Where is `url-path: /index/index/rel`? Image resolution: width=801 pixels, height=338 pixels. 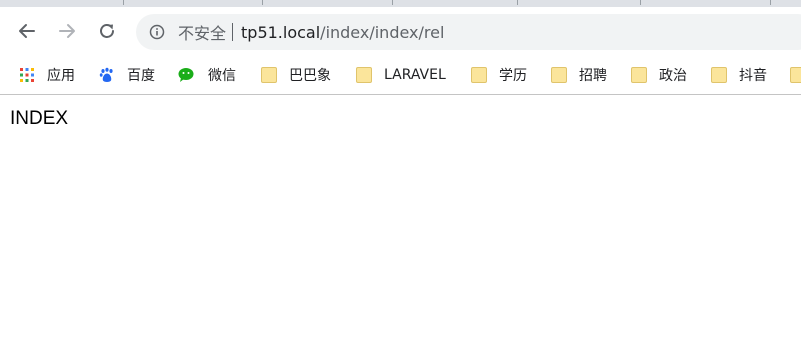 url-path: /index/index/rel is located at coordinates (382, 32).